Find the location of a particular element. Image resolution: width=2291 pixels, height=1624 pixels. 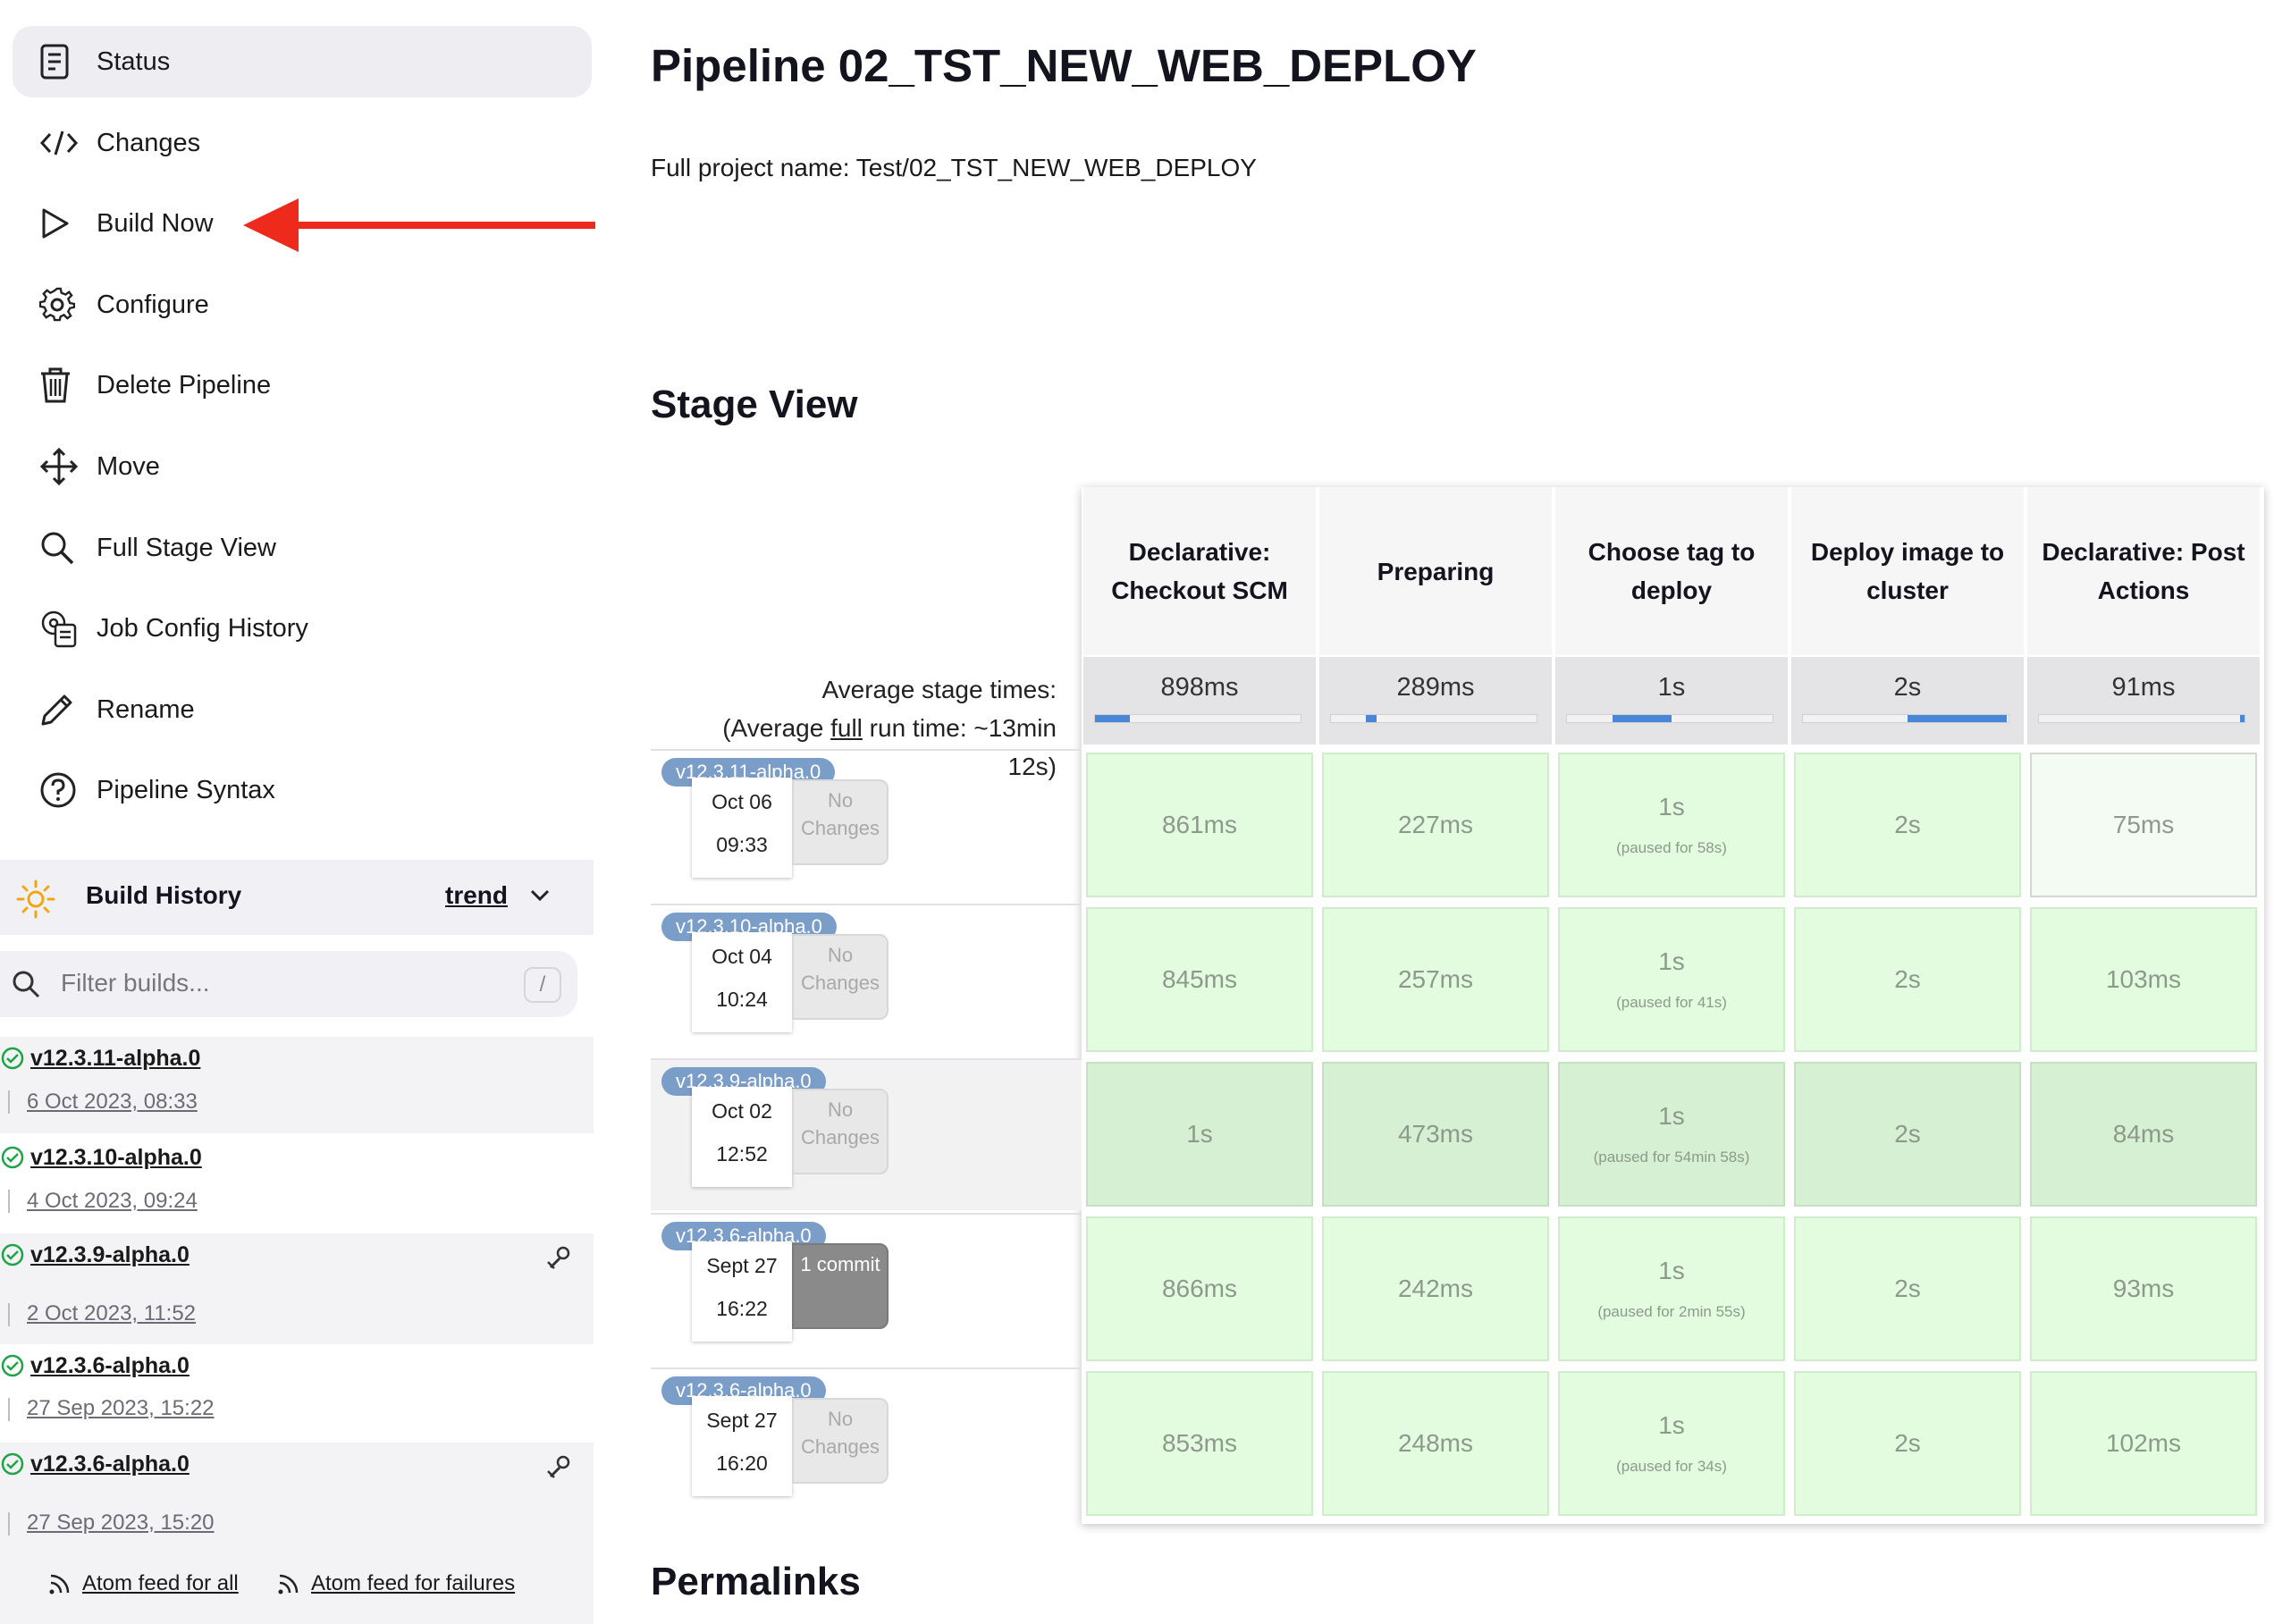

stage-cell: 861ms is located at coordinates (1200, 825).